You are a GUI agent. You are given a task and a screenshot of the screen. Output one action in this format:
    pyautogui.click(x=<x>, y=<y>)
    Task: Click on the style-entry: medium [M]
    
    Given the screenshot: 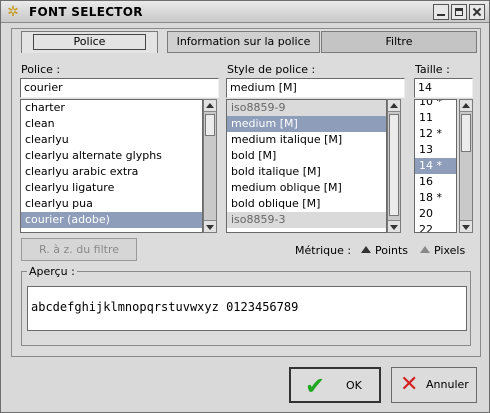 What is the action you would take?
    pyautogui.click(x=315, y=88)
    